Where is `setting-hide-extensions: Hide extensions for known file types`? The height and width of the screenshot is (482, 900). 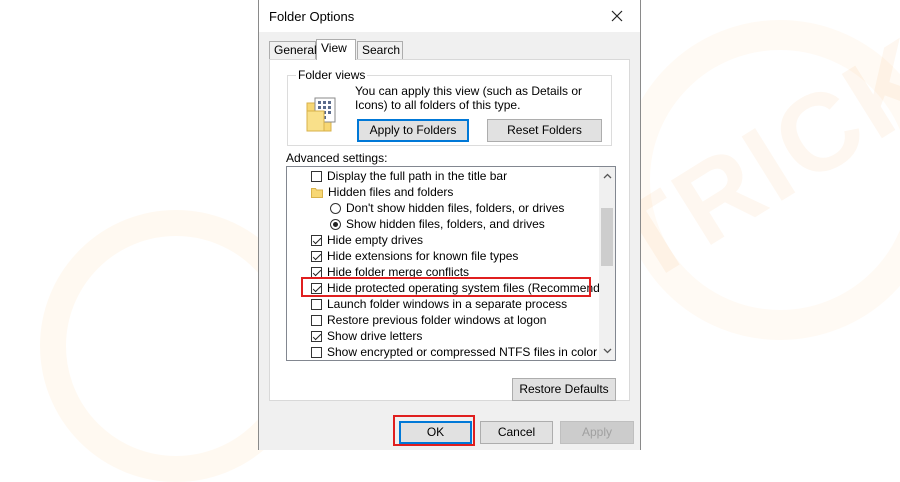
setting-hide-extensions: Hide extensions for known file types is located at coordinates (414, 256).